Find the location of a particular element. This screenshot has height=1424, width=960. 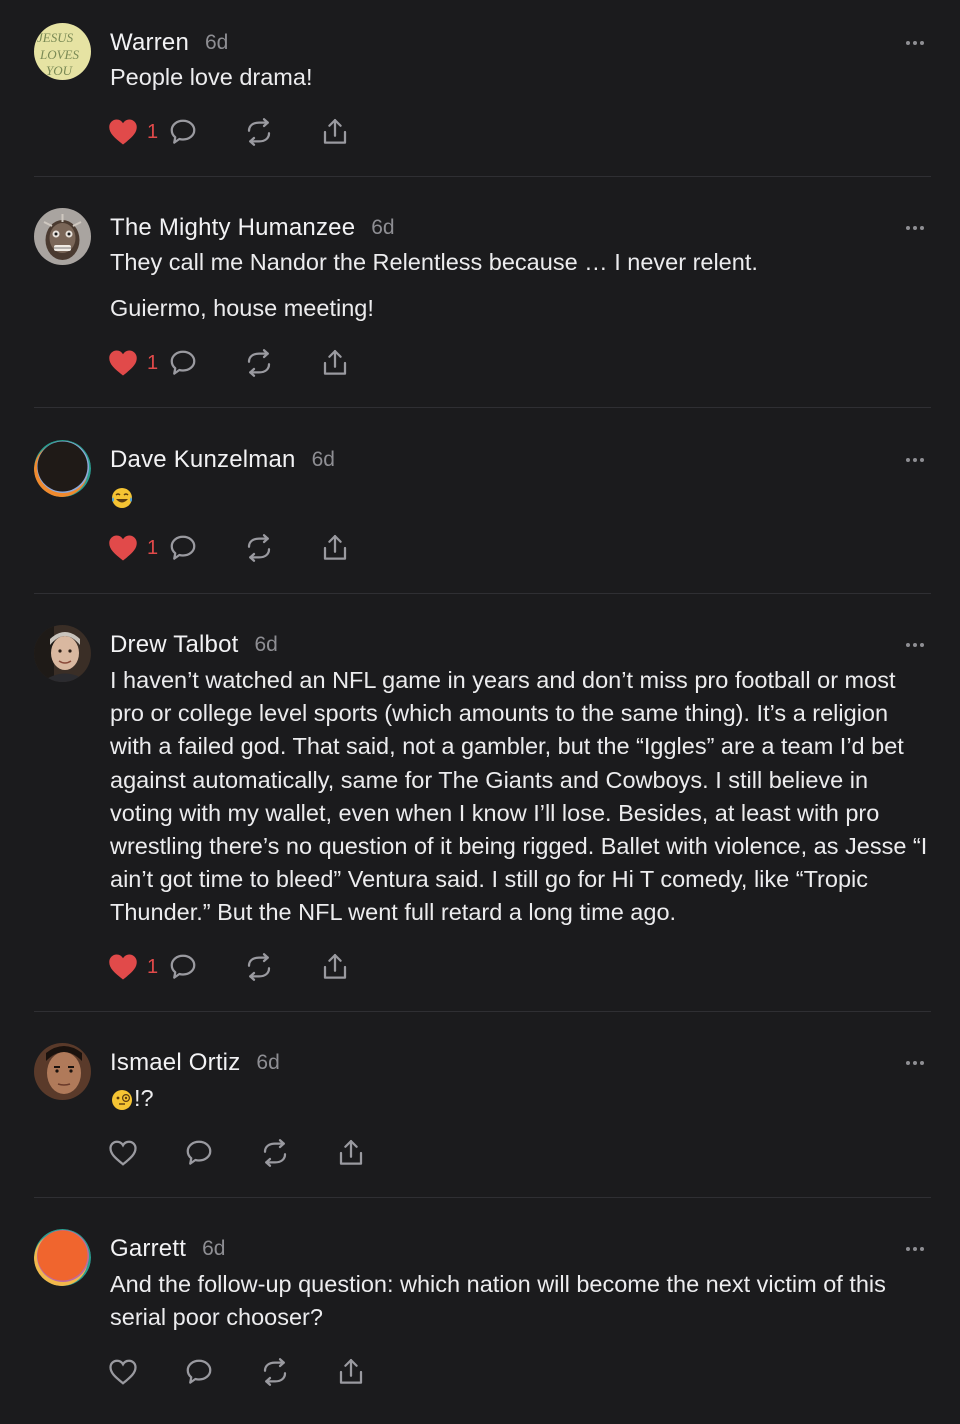

comment-header: Ismael Ortiz 6d is located at coordinates (195, 1063).